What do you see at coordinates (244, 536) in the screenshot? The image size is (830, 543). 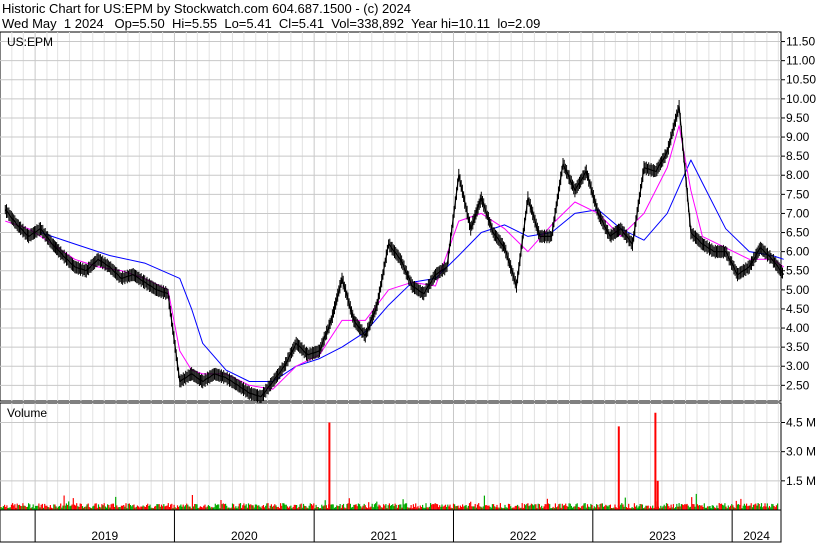 I see `x-tick-label-2020: 2020` at bounding box center [244, 536].